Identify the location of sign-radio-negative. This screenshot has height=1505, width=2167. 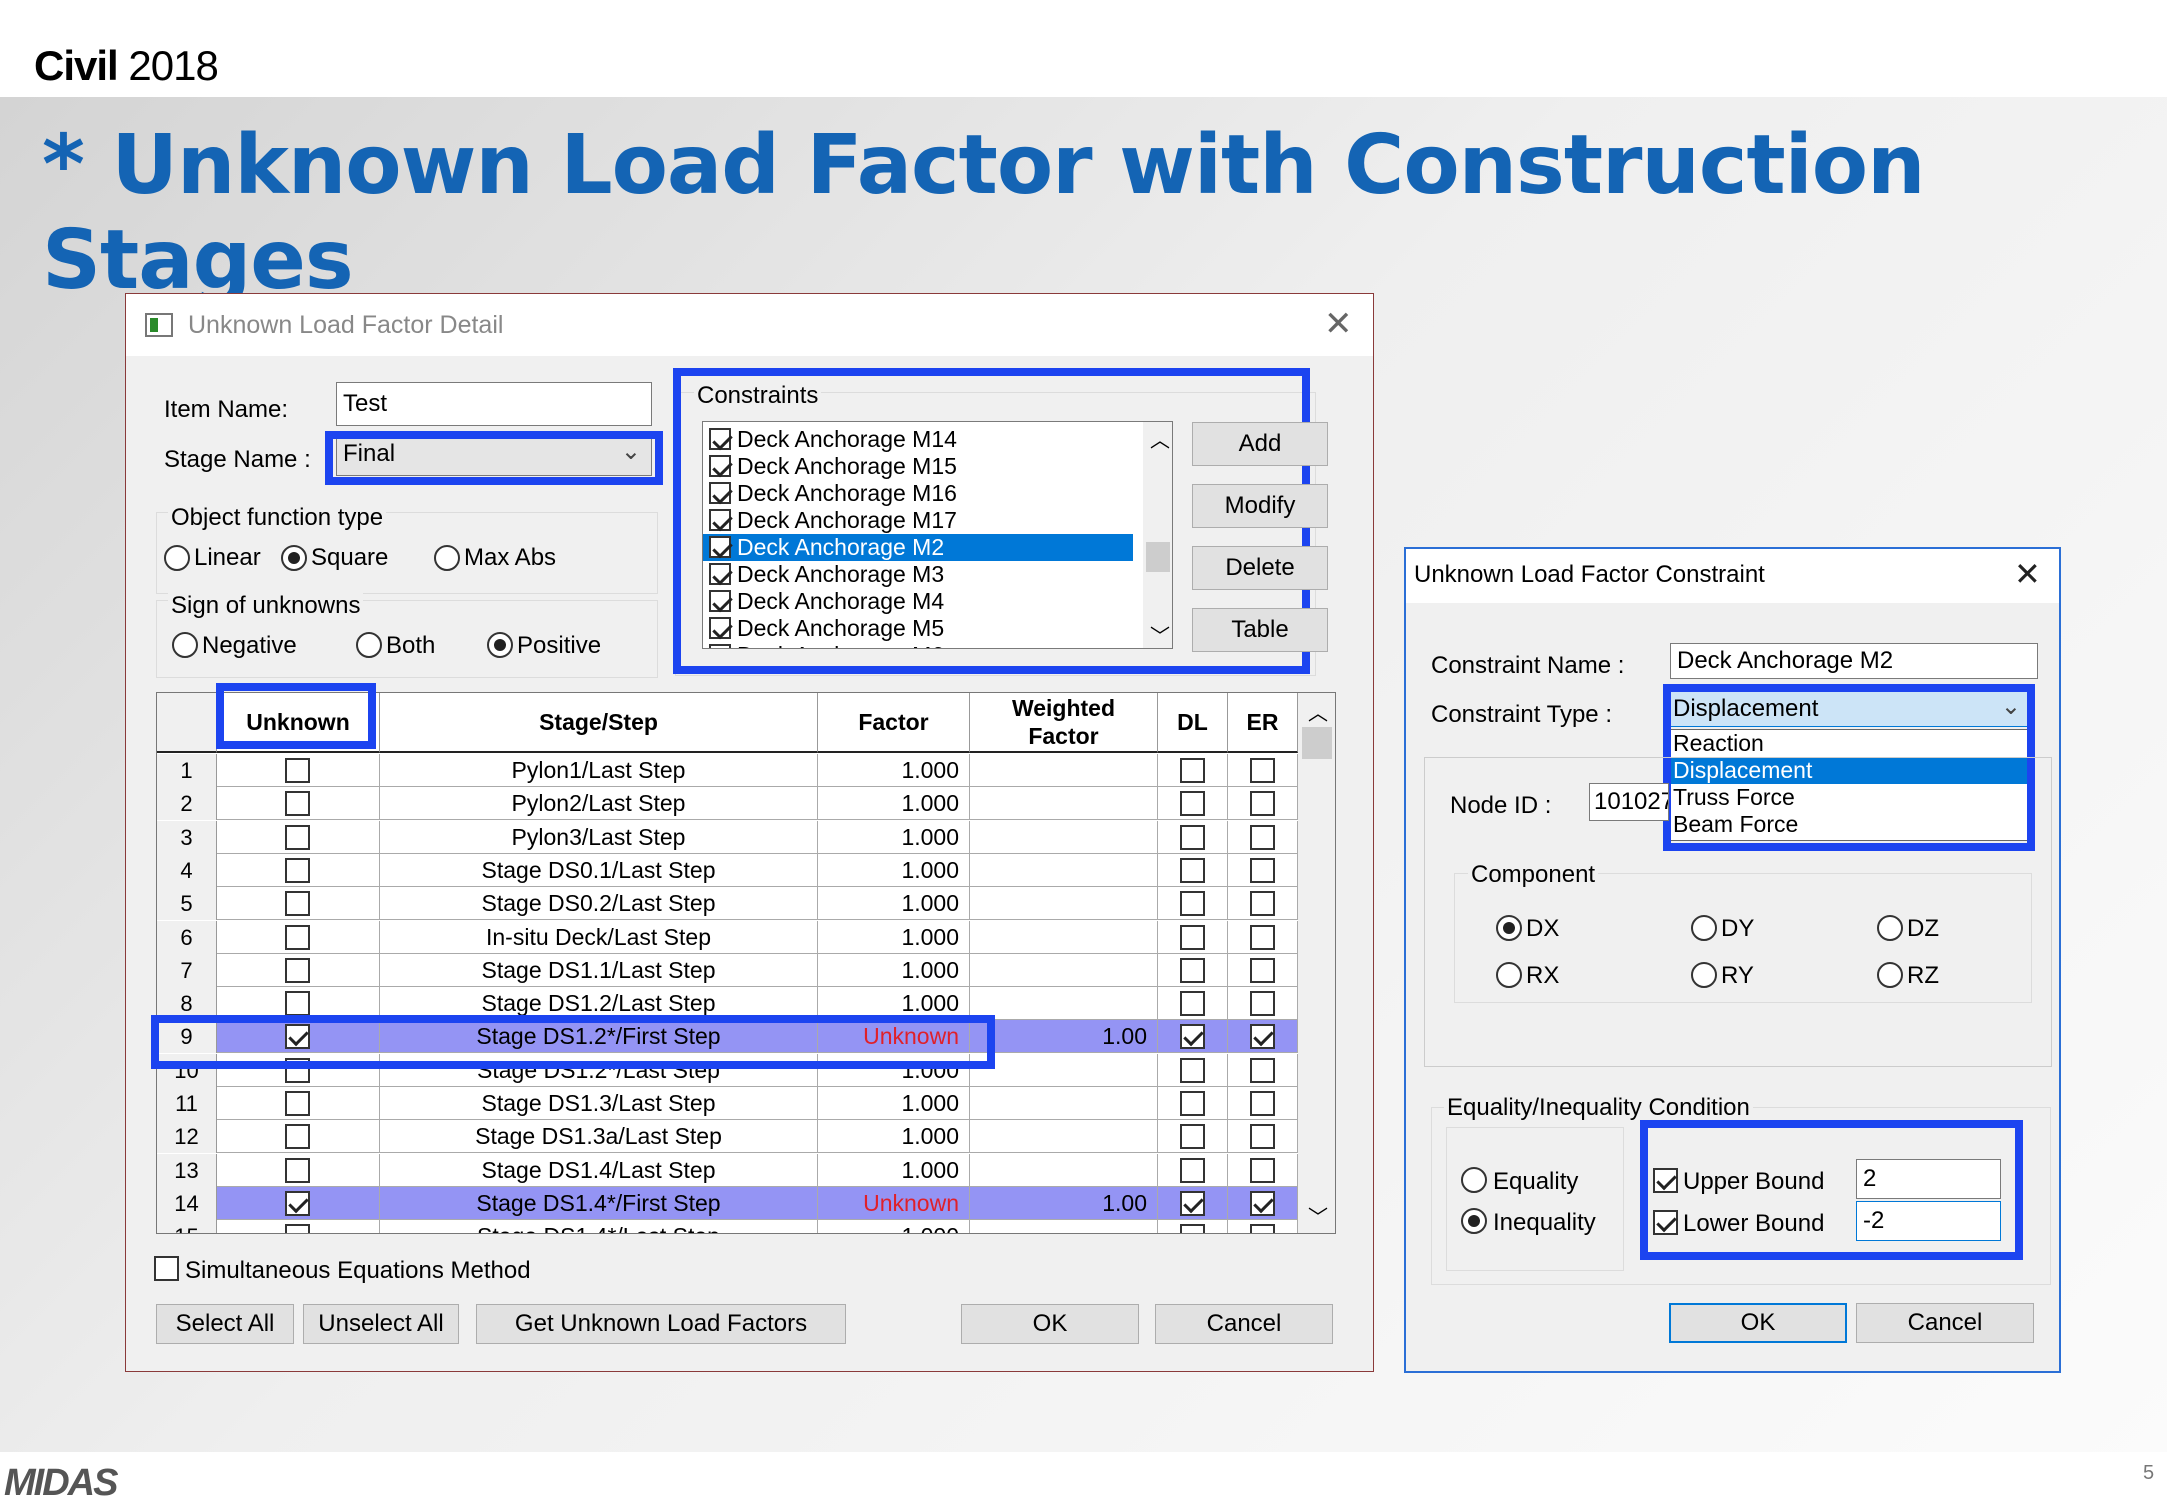
(185, 645).